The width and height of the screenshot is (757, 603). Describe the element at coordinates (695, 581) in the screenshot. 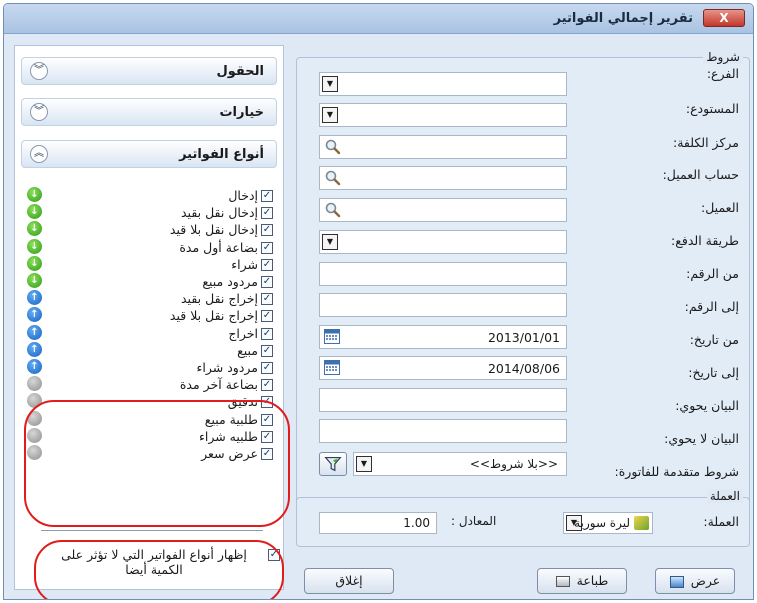

I see `view-button: عرض` at that location.